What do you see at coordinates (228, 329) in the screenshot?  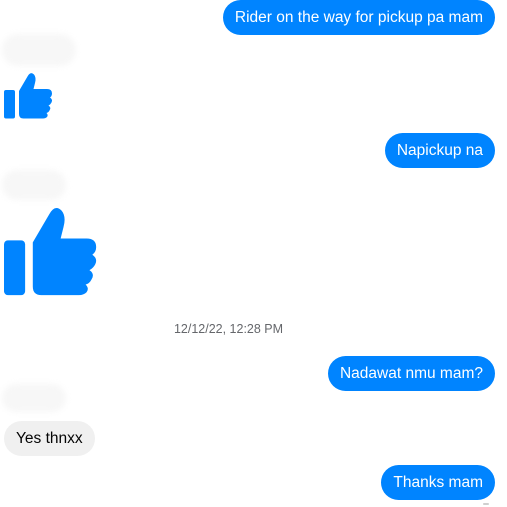 I see `message-timestamp: 12/12/22, 12:28 PM` at bounding box center [228, 329].